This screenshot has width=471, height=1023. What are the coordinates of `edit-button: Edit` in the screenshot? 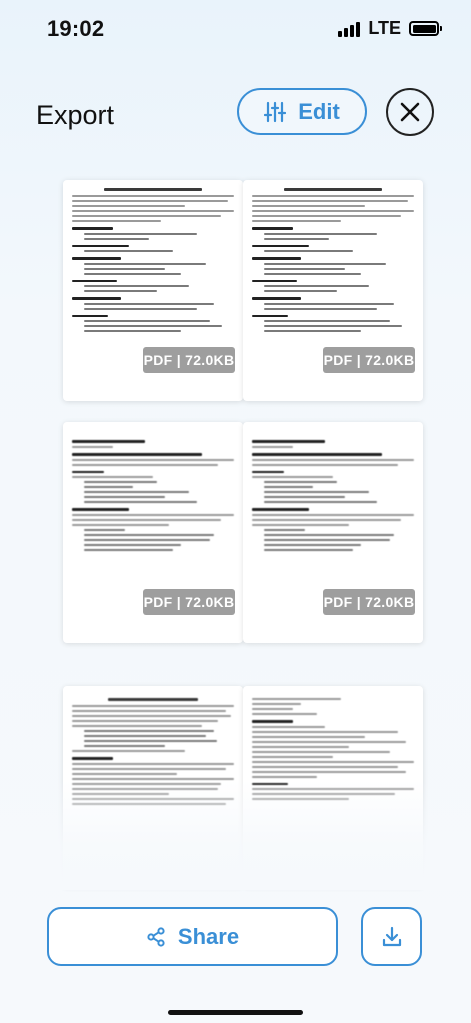 It's located at (302, 111).